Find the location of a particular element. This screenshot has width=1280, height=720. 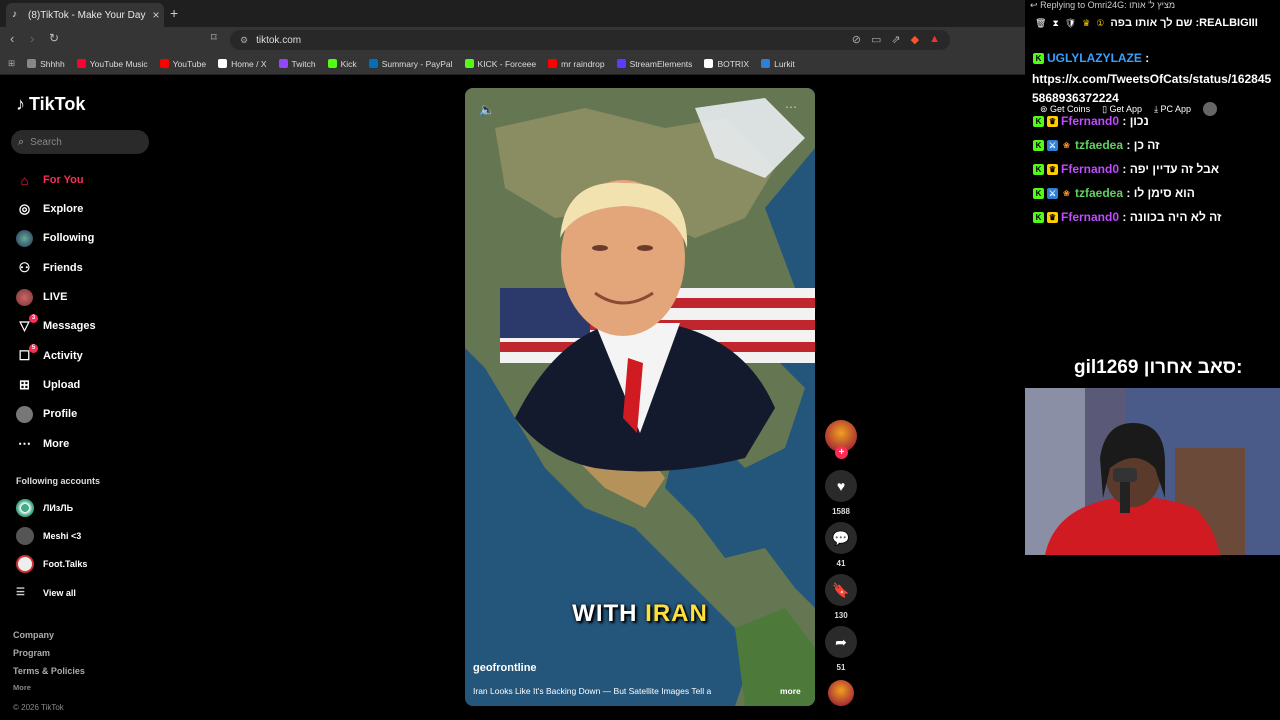

get-coins-label: Get Coins is located at coordinates (1070, 108).